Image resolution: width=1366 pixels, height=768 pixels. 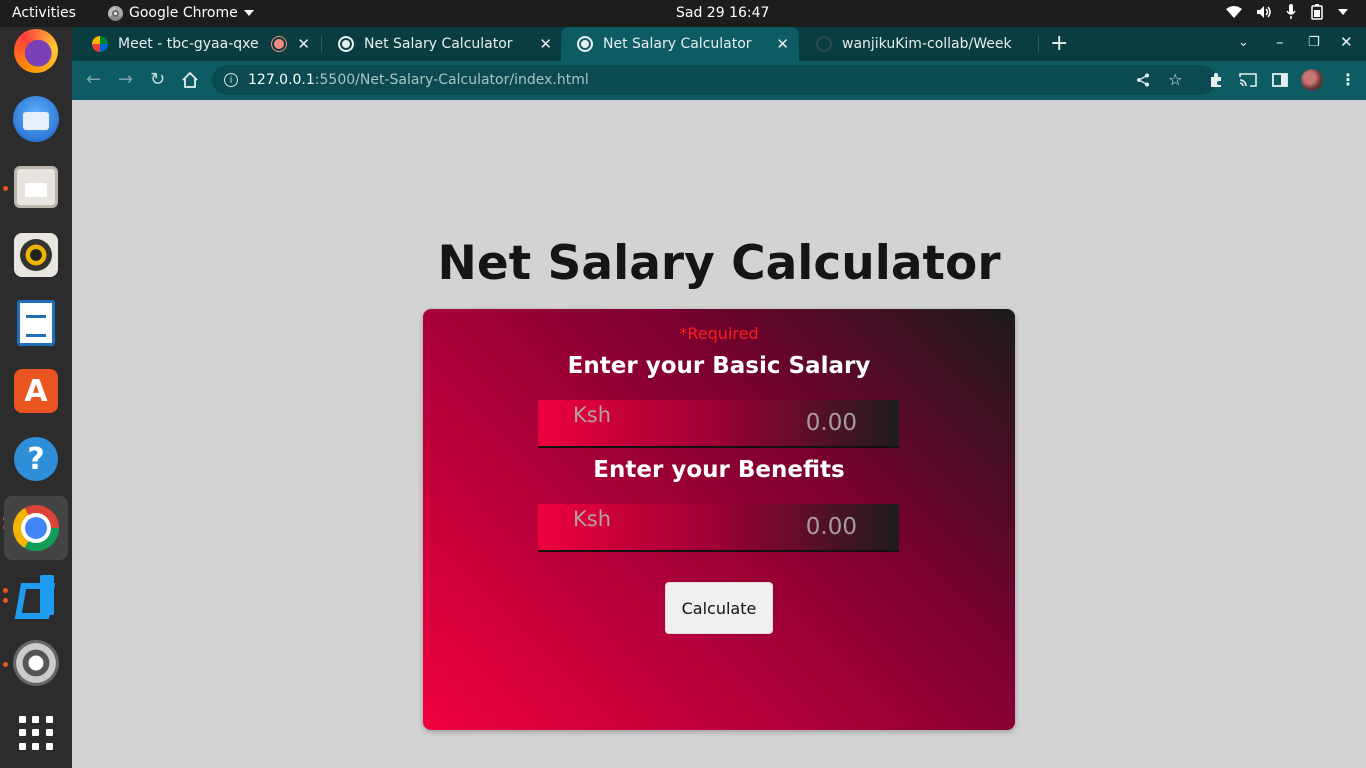 What do you see at coordinates (719, 608) in the screenshot?
I see `calculate-button: Calculate` at bounding box center [719, 608].